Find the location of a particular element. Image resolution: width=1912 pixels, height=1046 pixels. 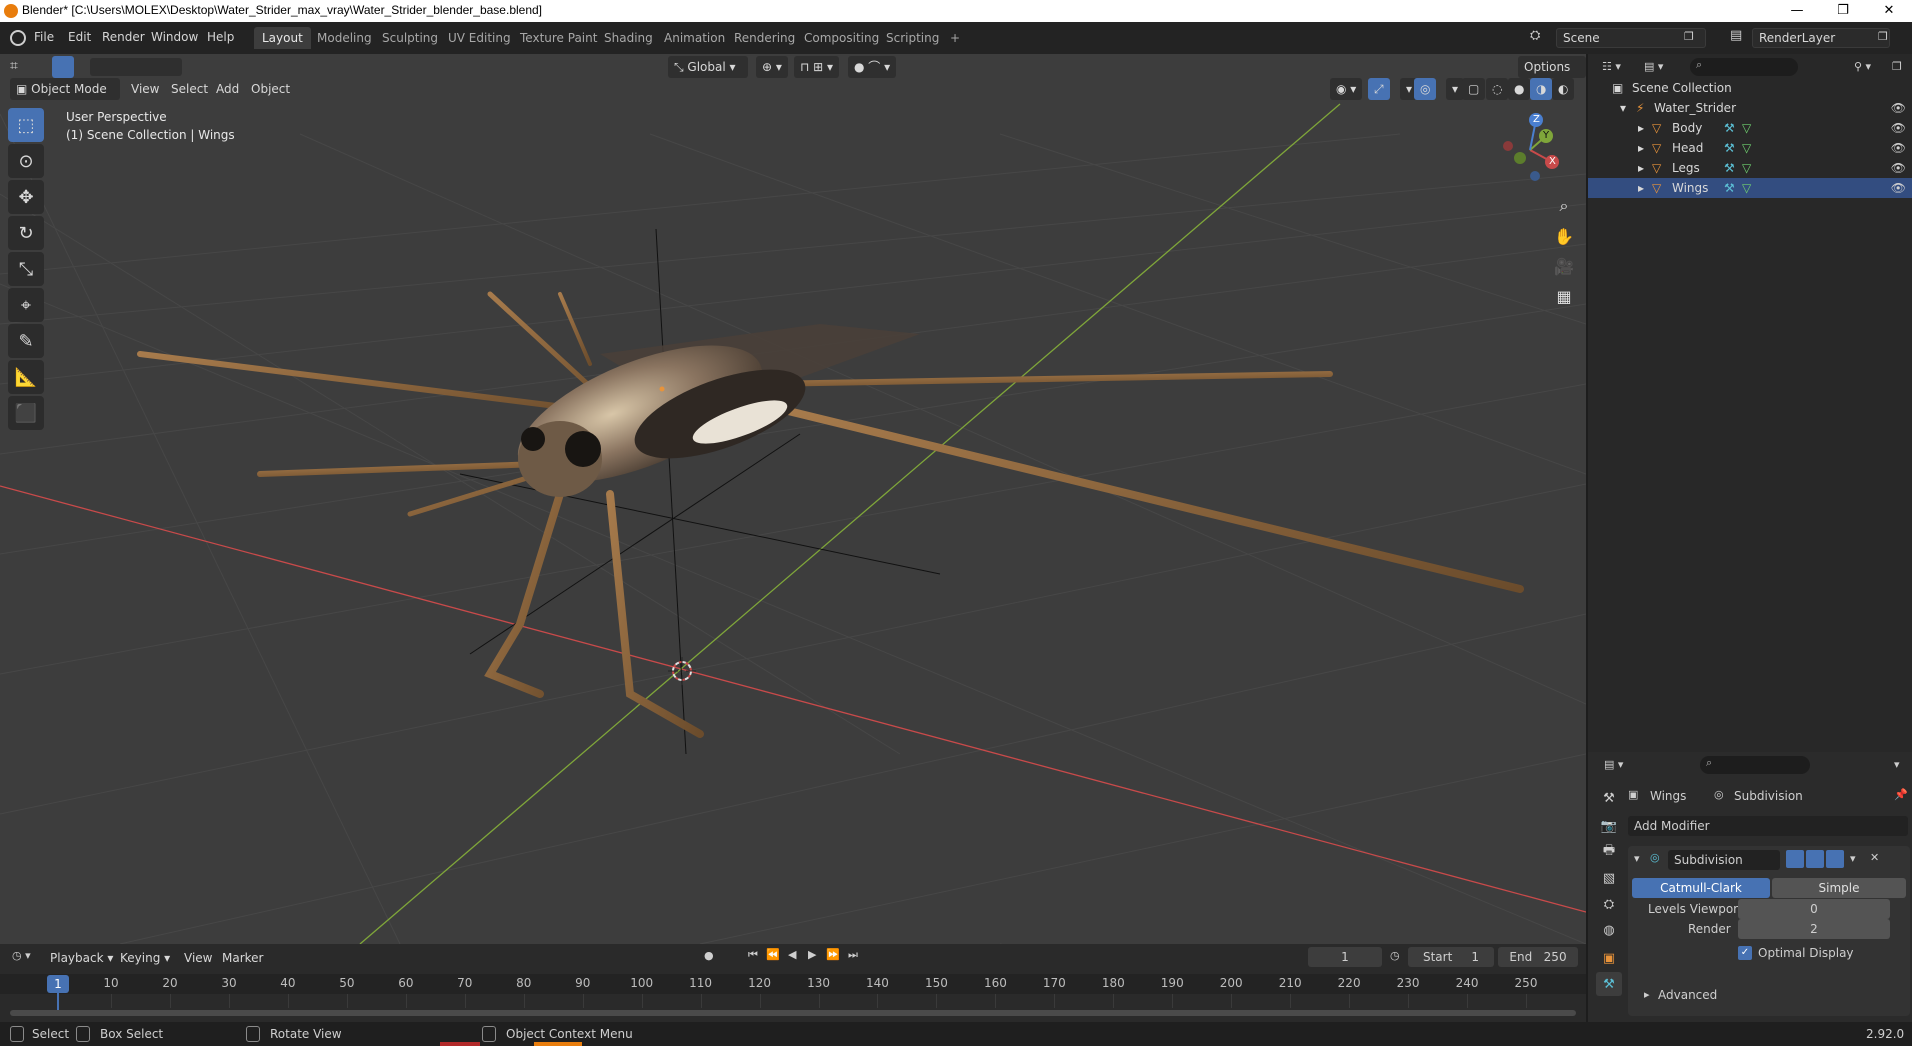

viewport-toggle-icon is located at coordinates (1815, 859).